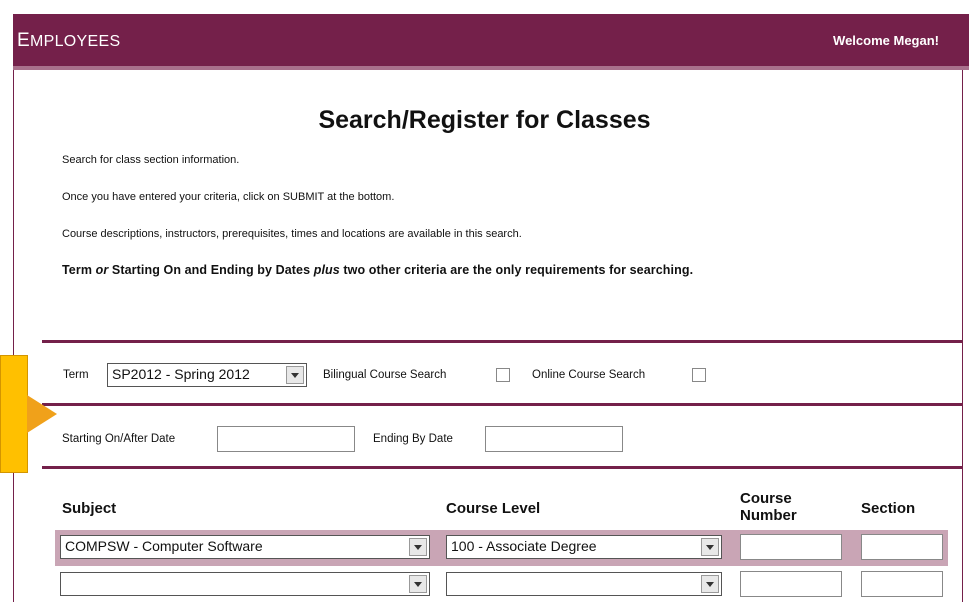 Image resolution: width=969 pixels, height=602 pixels. What do you see at coordinates (245, 584) in the screenshot?
I see `subject-select` at bounding box center [245, 584].